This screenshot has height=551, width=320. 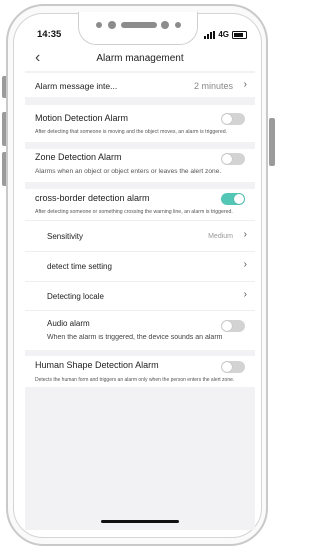 I want to click on sensitivity-row: Sensitivity Medium ›, so click(x=140, y=236).